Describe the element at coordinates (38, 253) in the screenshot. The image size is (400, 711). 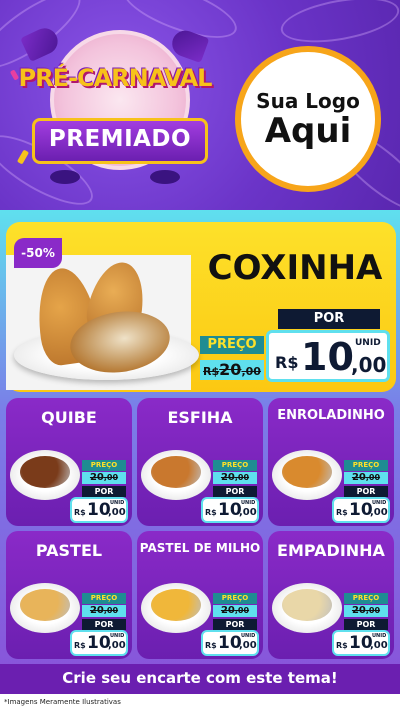
I see `discount-badge: -50%` at that location.